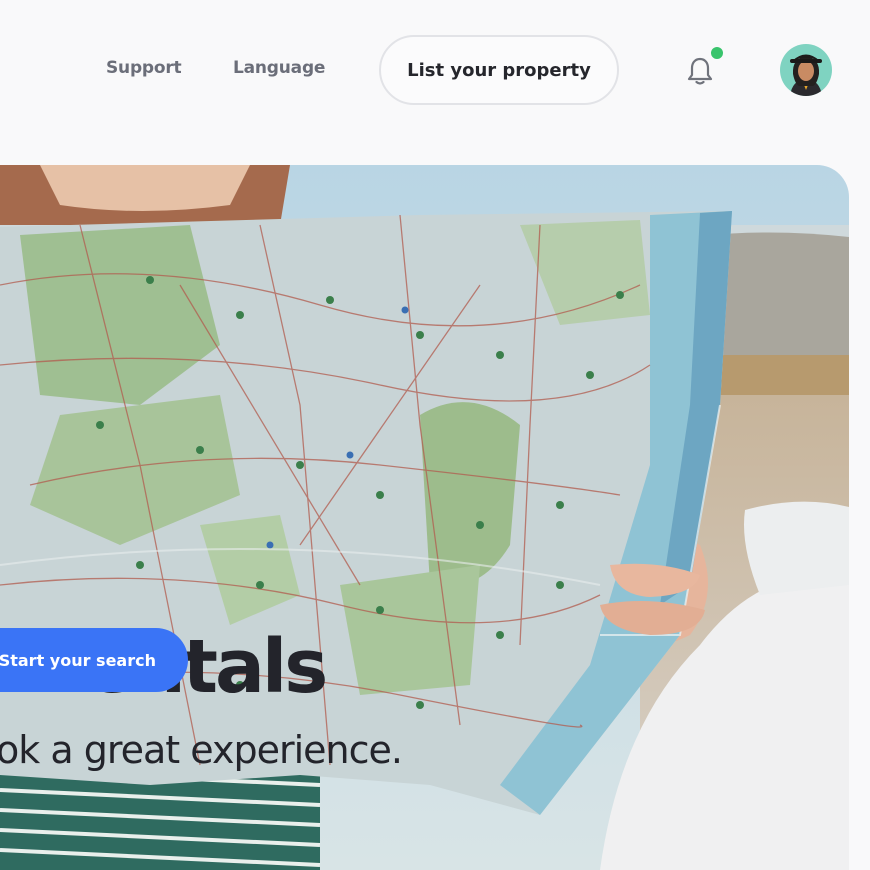 Image resolution: width=870 pixels, height=870 pixels. What do you see at coordinates (717, 53) in the screenshot?
I see `notification-dot` at bounding box center [717, 53].